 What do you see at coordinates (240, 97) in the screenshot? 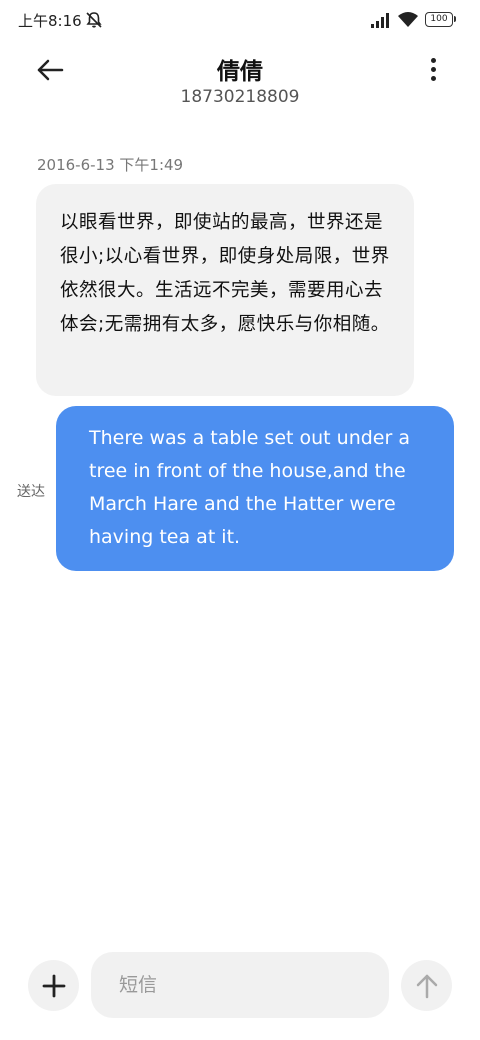
I see `contact-number: 18730218809` at bounding box center [240, 97].